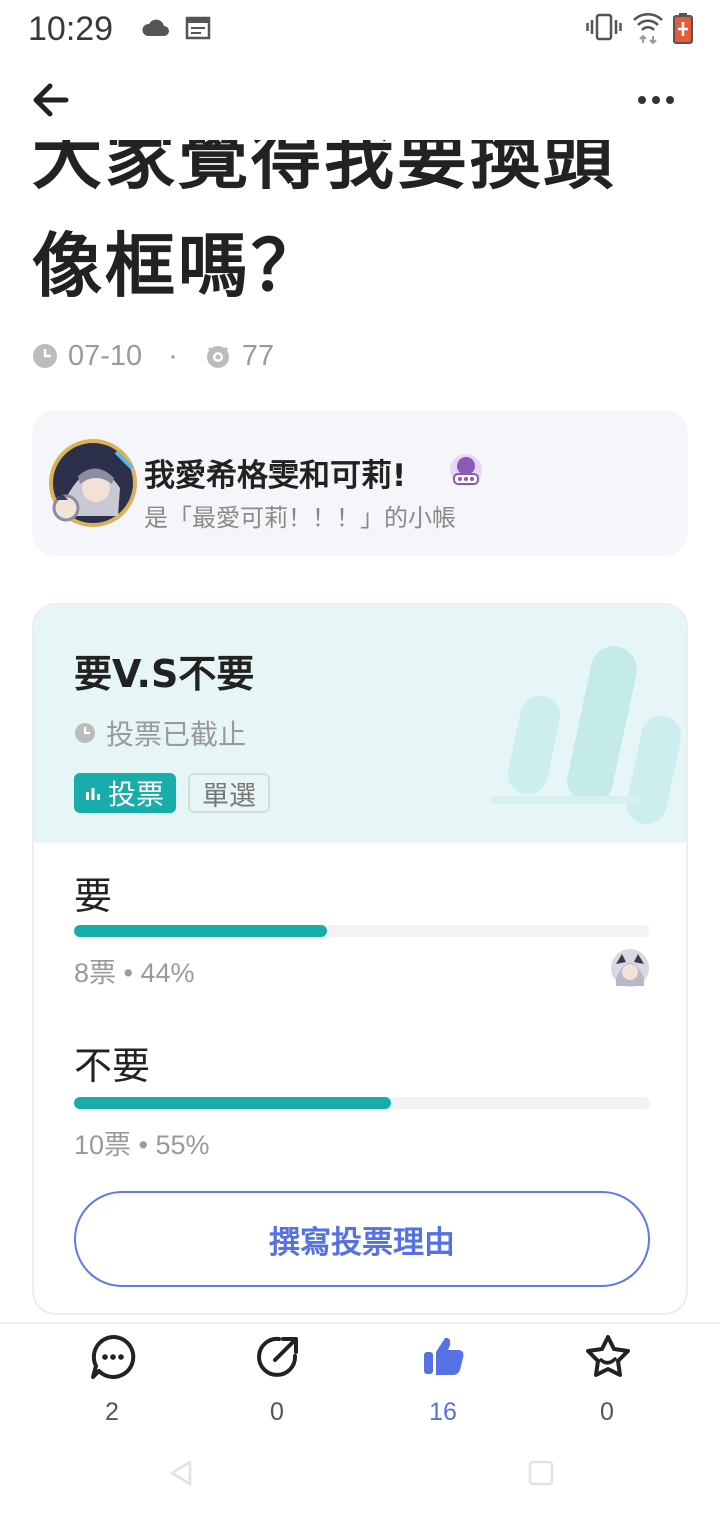 The width and height of the screenshot is (720, 1520). I want to click on poll-status-text: 投票已截止, so click(176, 734).